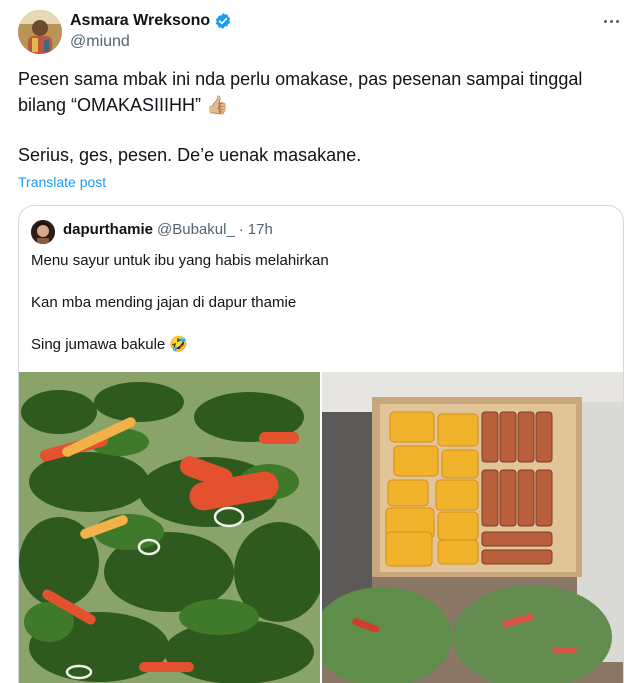 The width and height of the screenshot is (640, 683). What do you see at coordinates (151, 42) in the screenshot?
I see `author-handle: @miund` at bounding box center [151, 42].